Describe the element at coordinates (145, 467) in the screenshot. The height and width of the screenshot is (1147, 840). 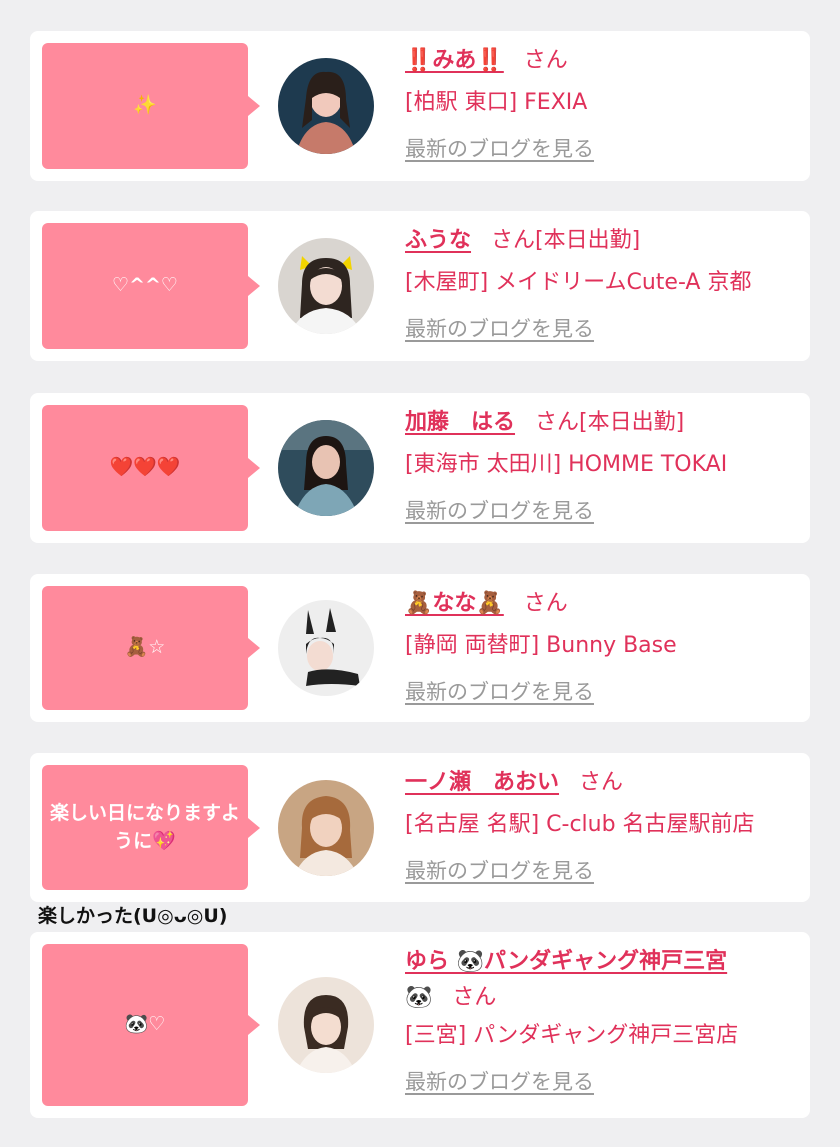
I see `comment-text: ❤️❤️❤️` at that location.